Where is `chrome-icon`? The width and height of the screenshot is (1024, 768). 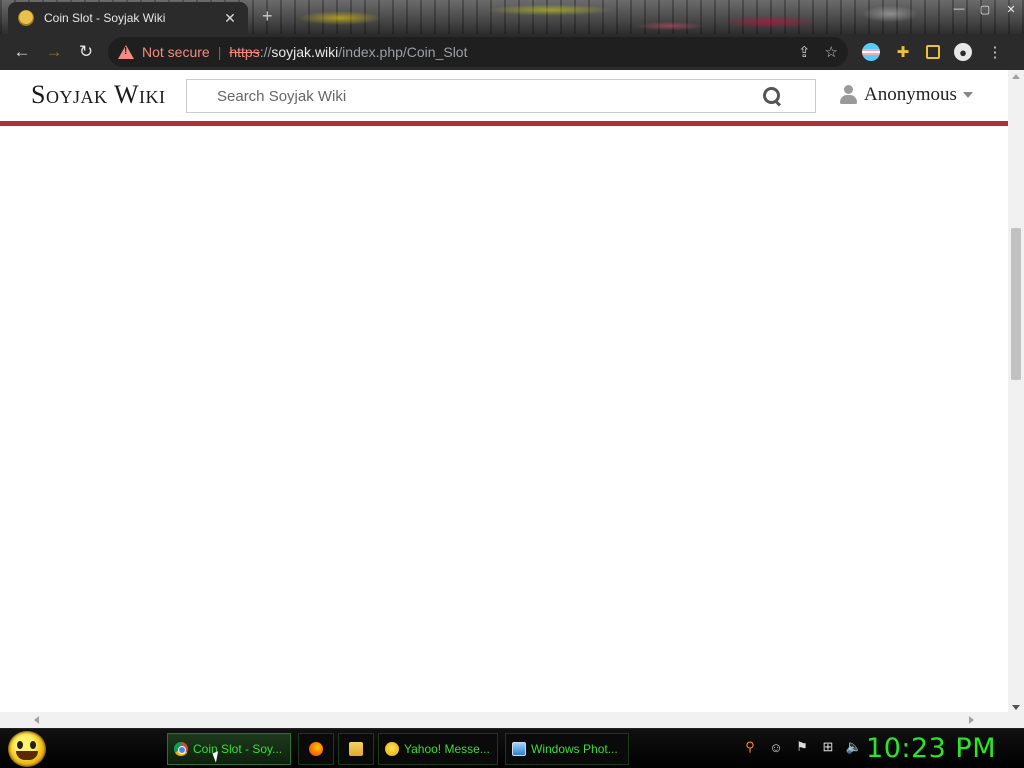
chrome-icon is located at coordinates (181, 749).